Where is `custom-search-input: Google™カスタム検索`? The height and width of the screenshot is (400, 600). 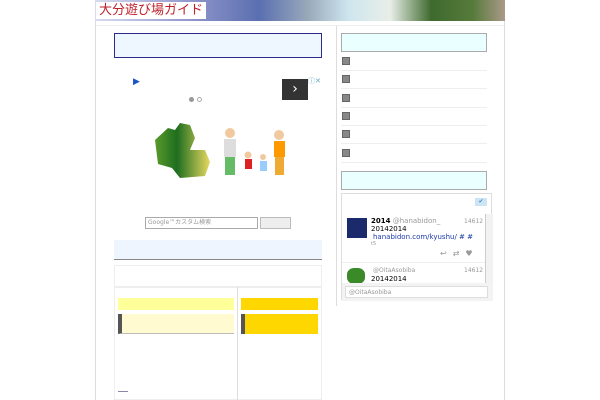 custom-search-input: Google™カスタム検索 is located at coordinates (201, 223).